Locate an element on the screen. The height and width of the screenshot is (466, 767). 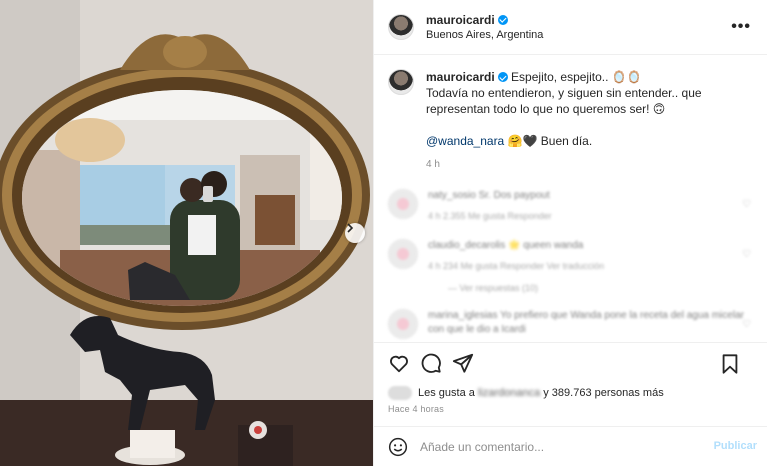
comment-username: naty_sosio is located at coordinates (452, 195).